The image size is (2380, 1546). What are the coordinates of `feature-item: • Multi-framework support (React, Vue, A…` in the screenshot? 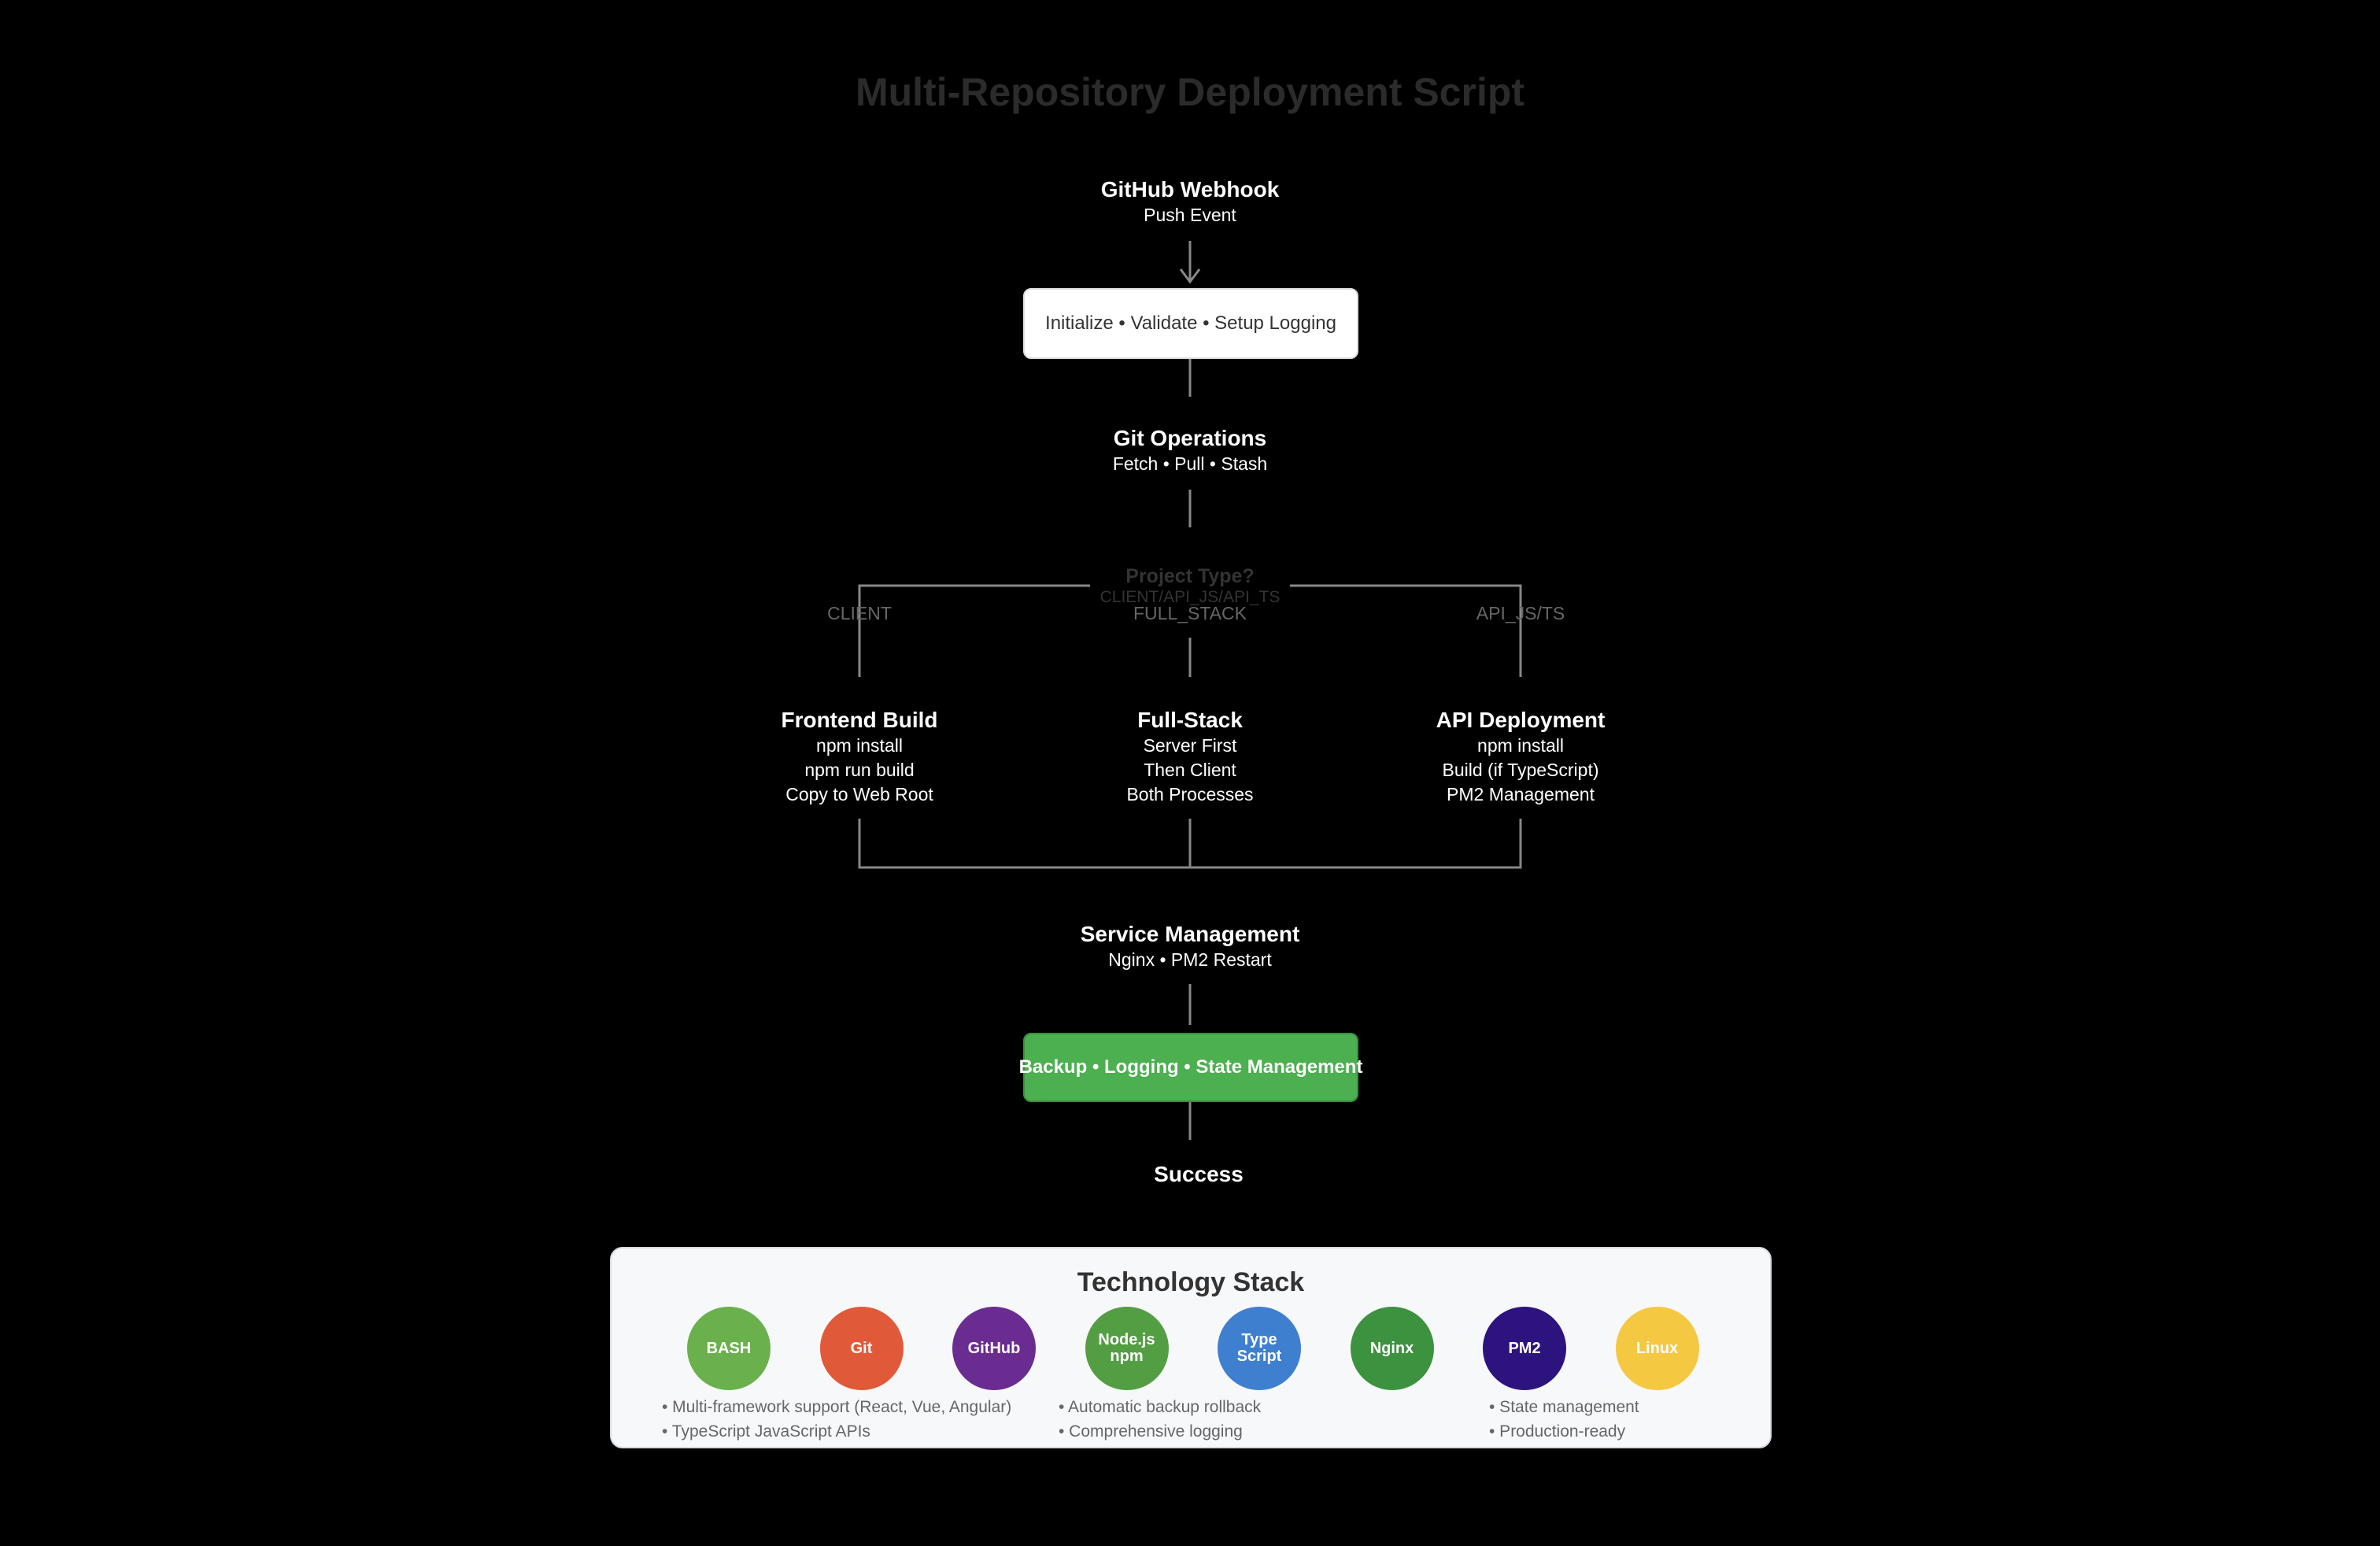 It's located at (837, 1407).